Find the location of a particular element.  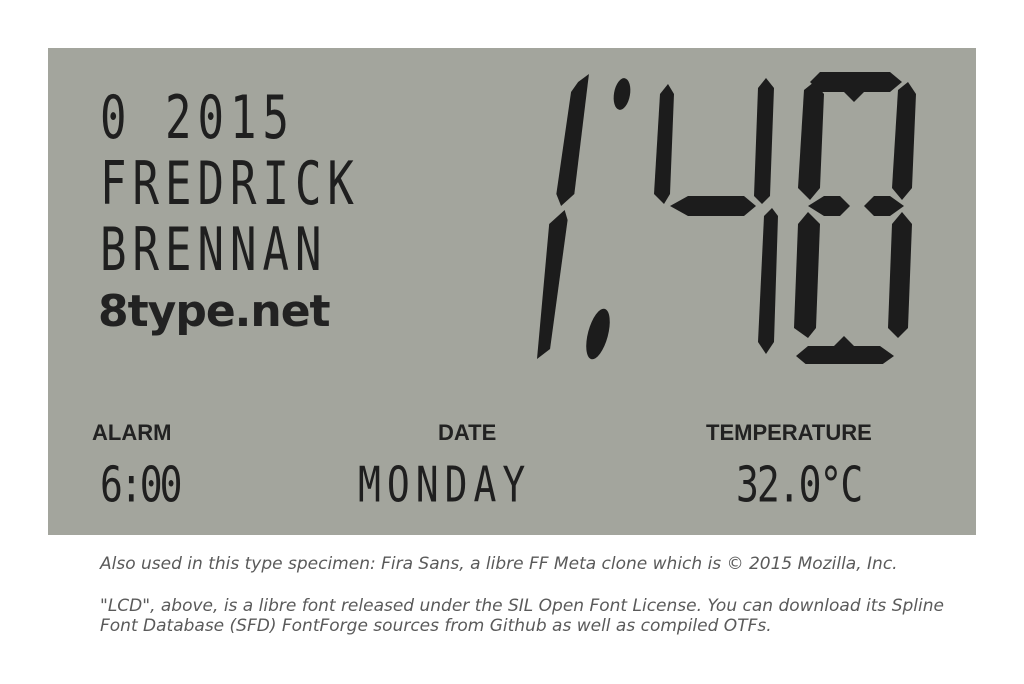

colon-top is located at coordinates (622, 94).